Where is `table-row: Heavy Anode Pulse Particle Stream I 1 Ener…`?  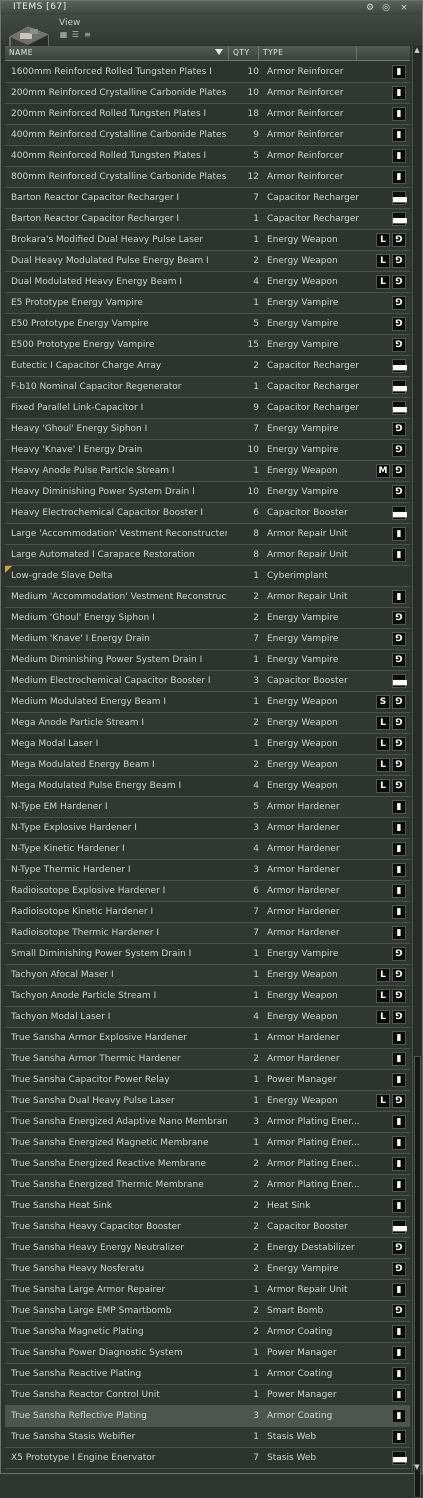
table-row: Heavy Anode Pulse Particle Stream I 1 Ener… is located at coordinates (207, 471).